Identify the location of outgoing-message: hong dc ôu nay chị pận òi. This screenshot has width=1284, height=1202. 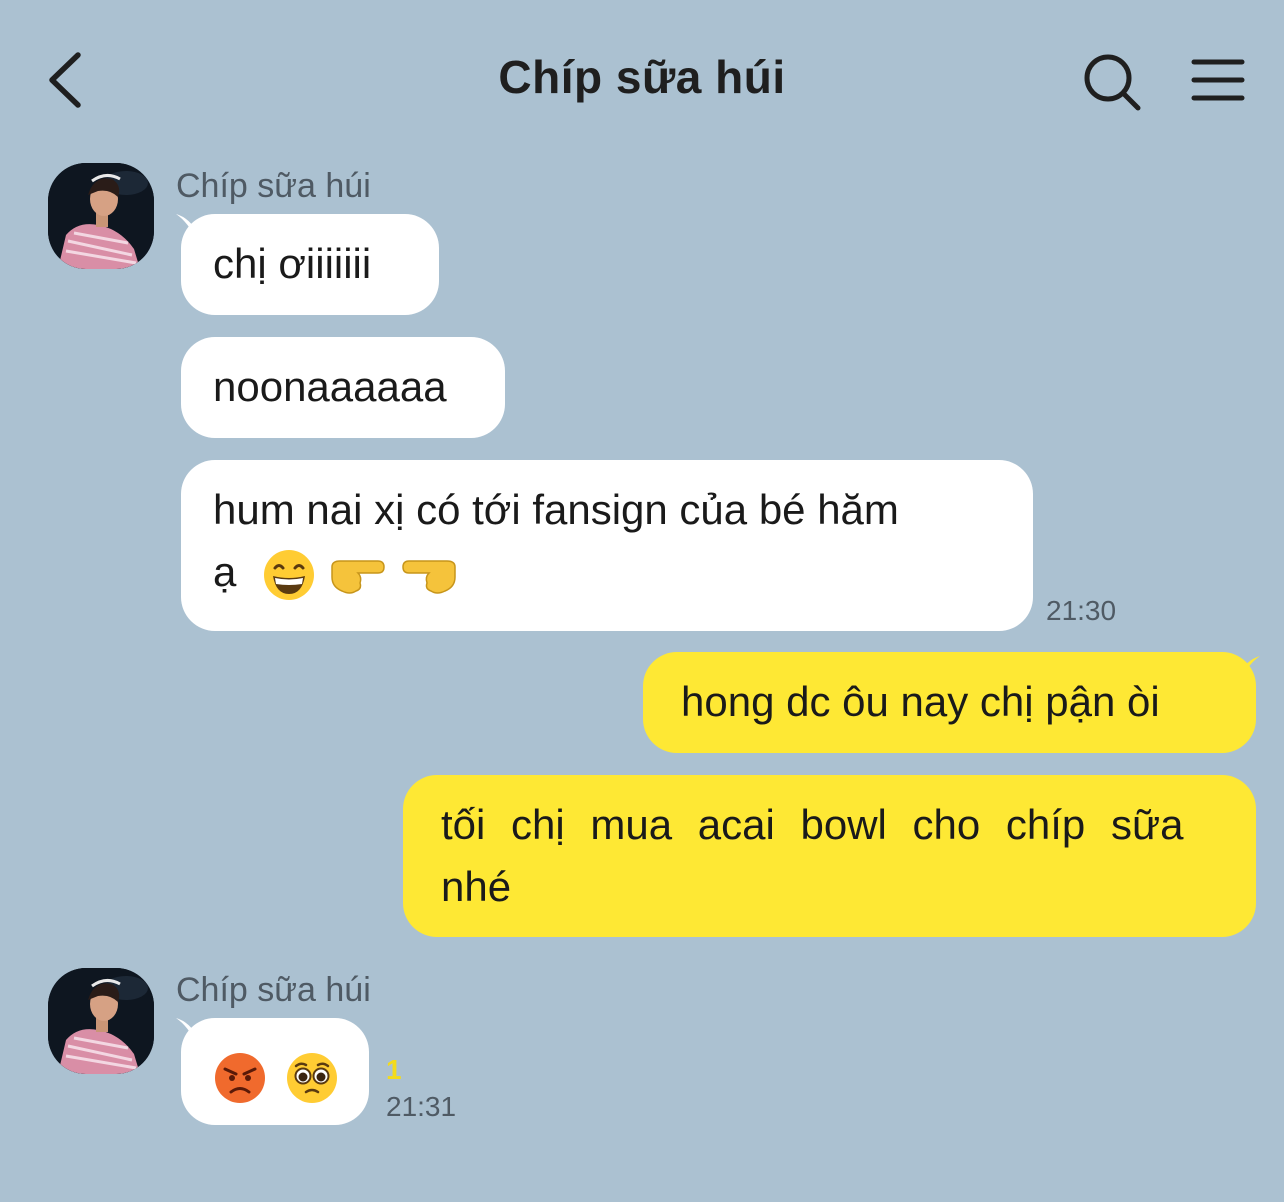
(949, 702).